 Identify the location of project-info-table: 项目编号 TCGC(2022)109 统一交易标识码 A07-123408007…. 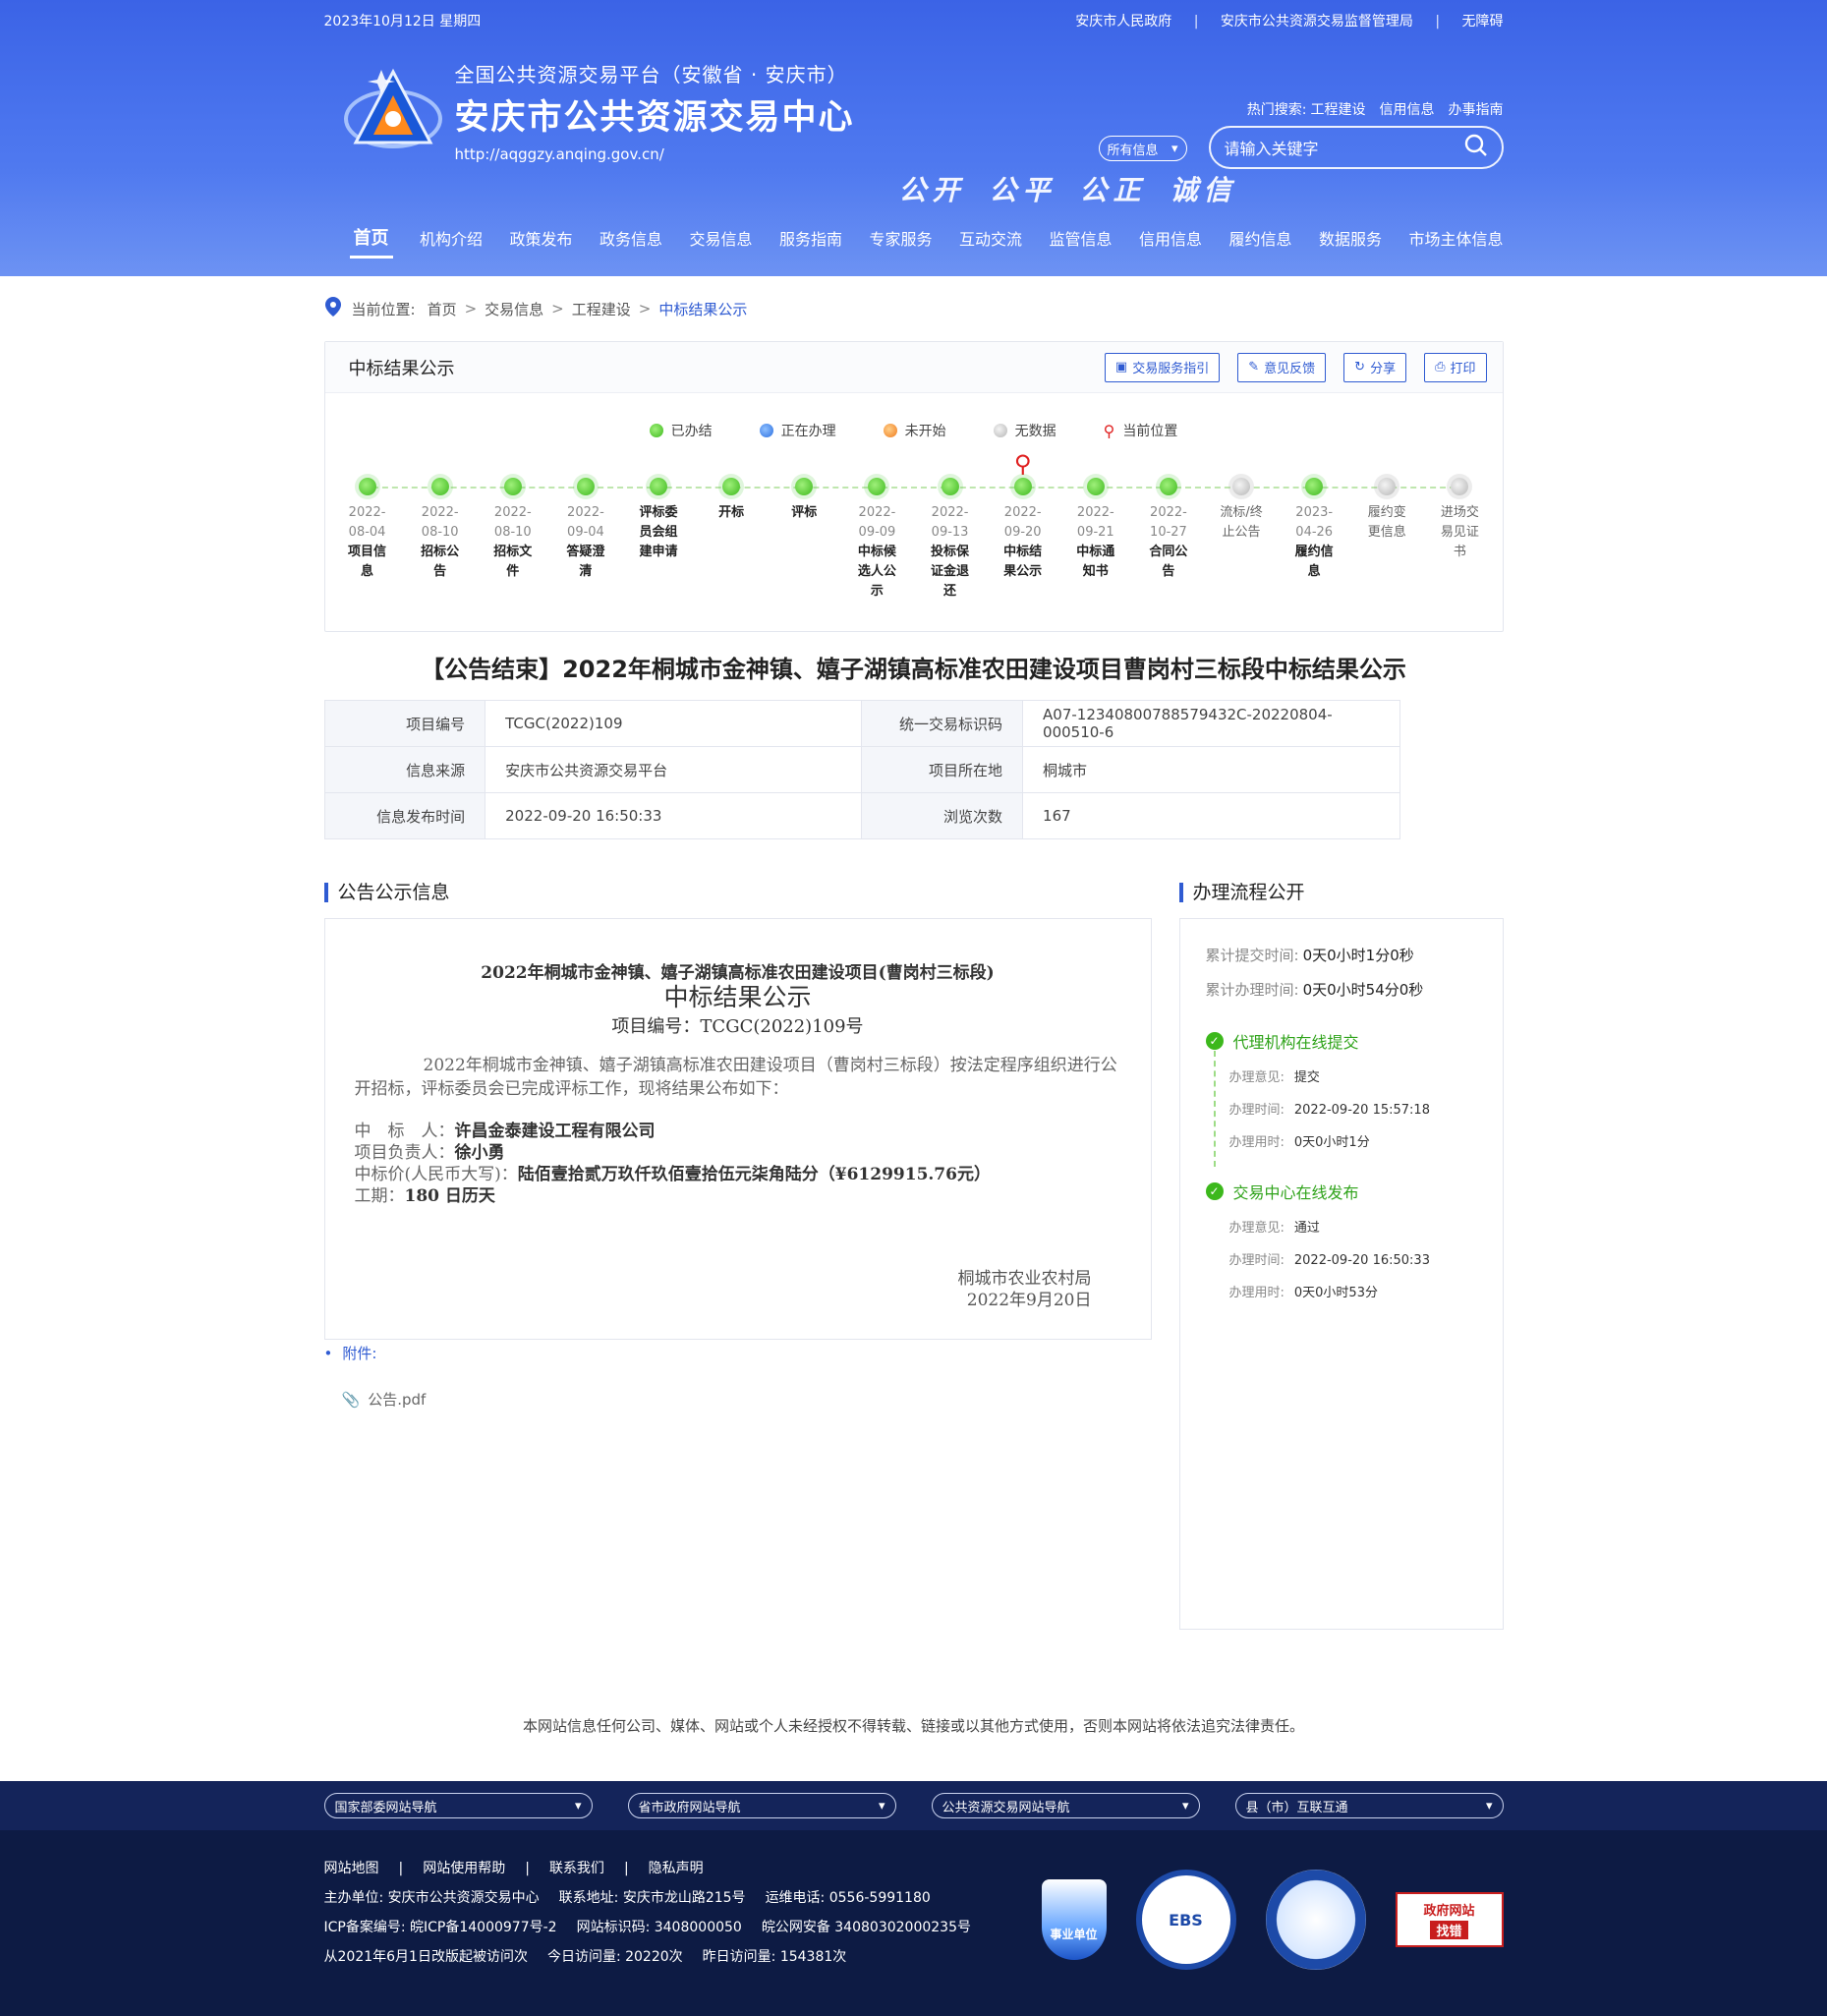
(862, 769).